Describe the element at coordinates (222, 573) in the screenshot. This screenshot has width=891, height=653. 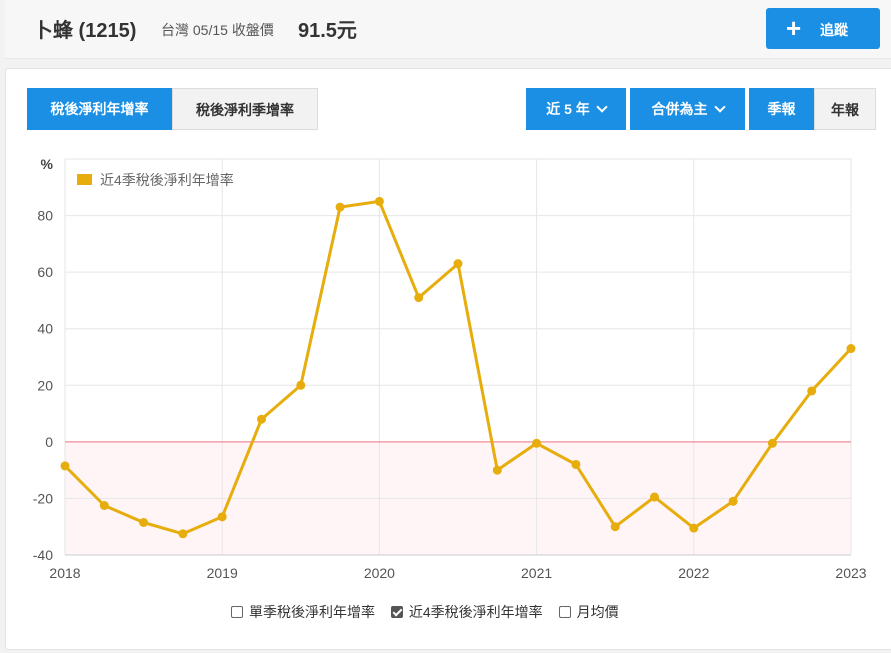
I see `x-tick-label: 2019` at that location.